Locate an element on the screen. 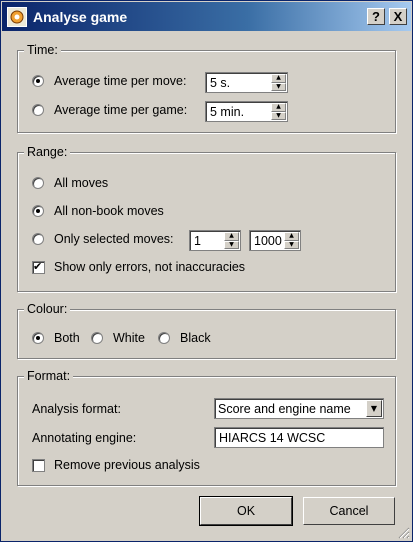 Image resolution: width=413 pixels, height=542 pixels. app-icon is located at coordinates (17, 17).